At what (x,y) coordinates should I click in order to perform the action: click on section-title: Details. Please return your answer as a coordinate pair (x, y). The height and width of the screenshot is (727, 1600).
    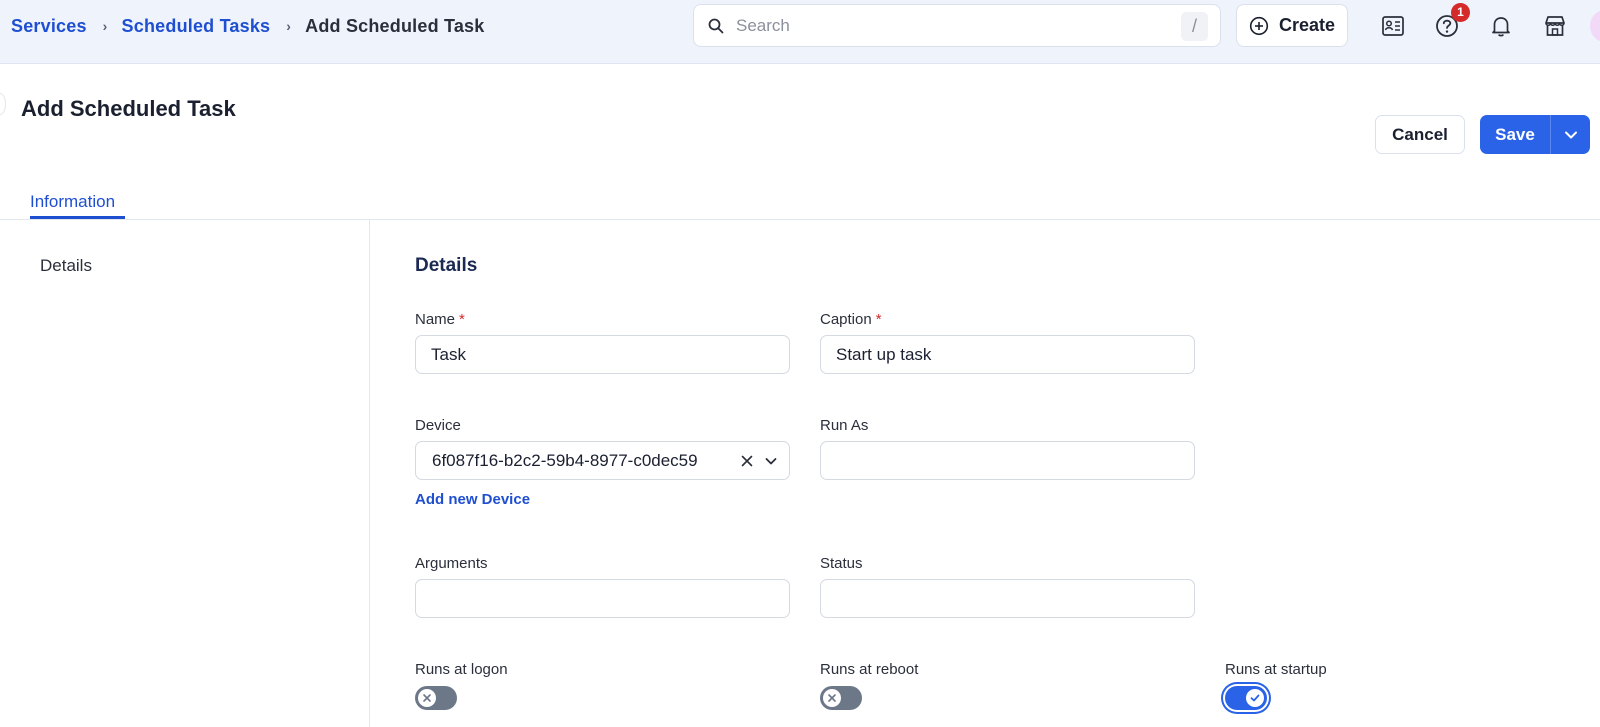
    Looking at the image, I should click on (446, 265).